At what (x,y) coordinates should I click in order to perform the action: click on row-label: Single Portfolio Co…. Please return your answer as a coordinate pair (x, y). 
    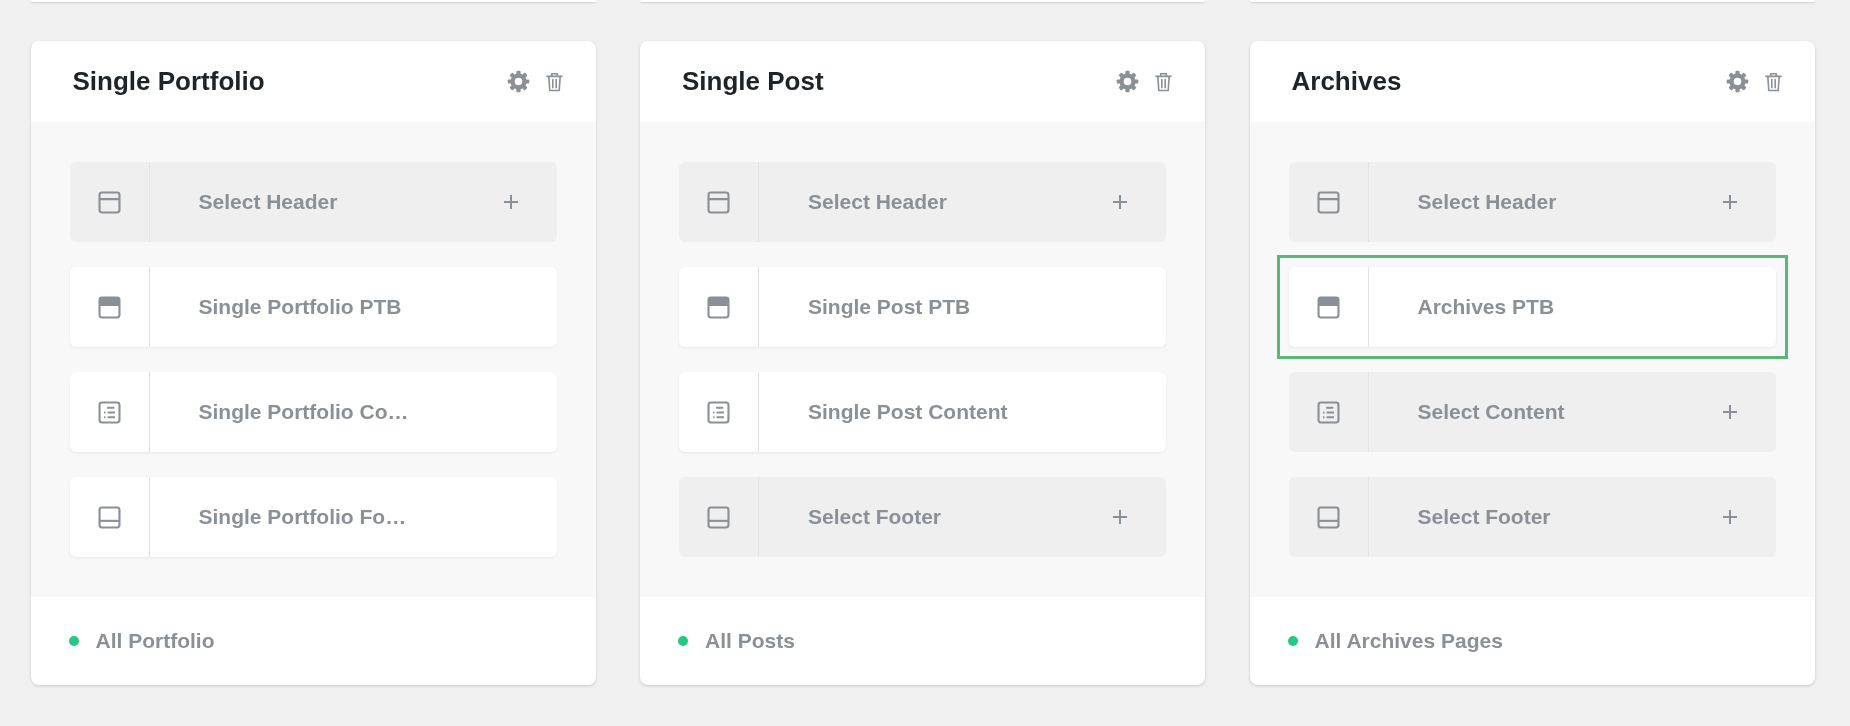
    Looking at the image, I should click on (303, 412).